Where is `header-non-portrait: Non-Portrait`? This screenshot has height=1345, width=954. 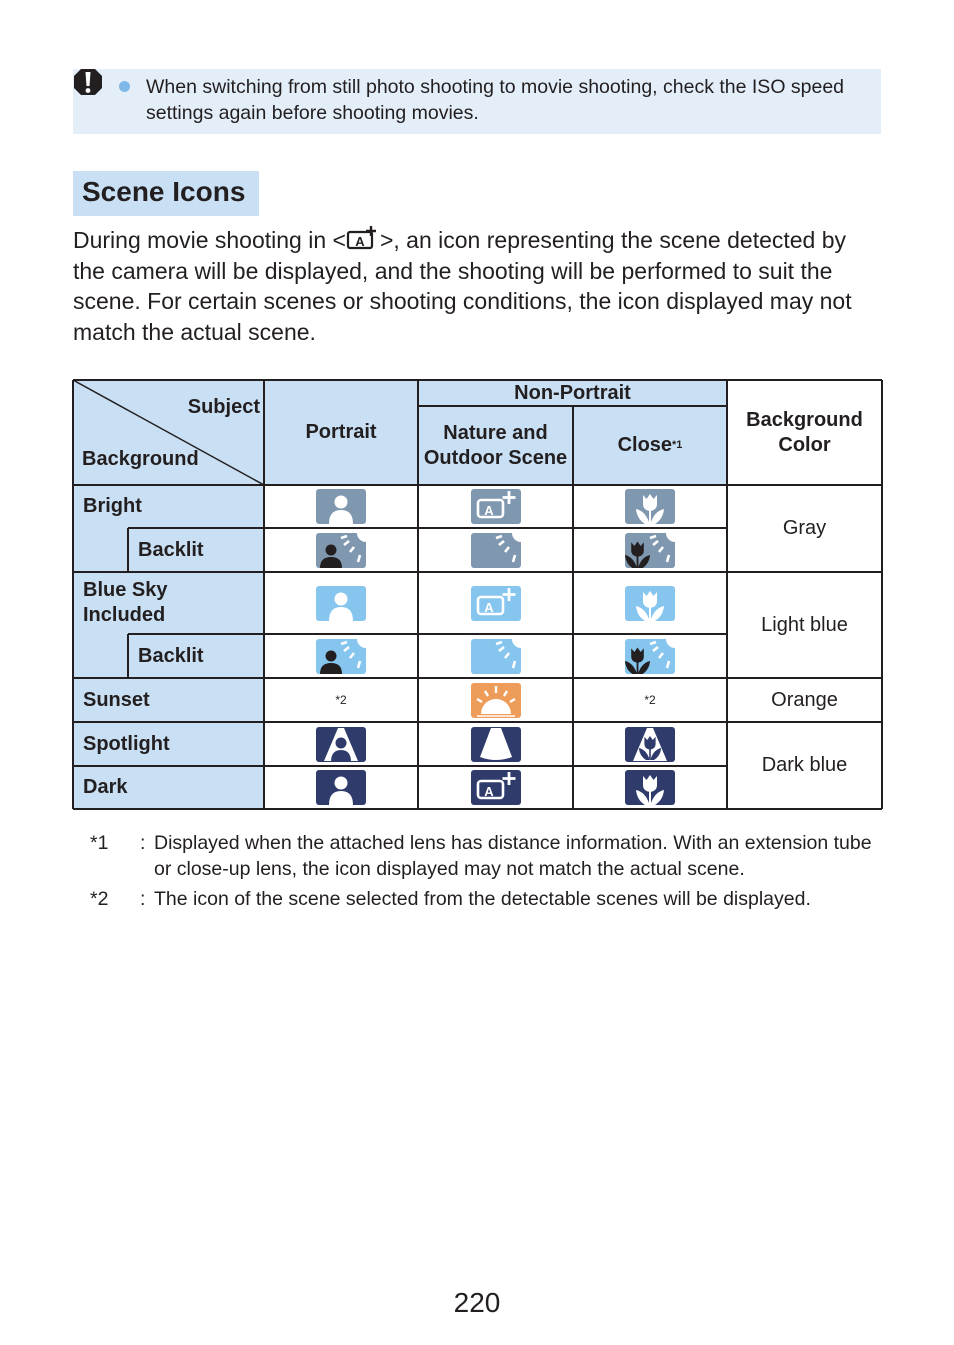 header-non-portrait: Non-Portrait is located at coordinates (572, 393).